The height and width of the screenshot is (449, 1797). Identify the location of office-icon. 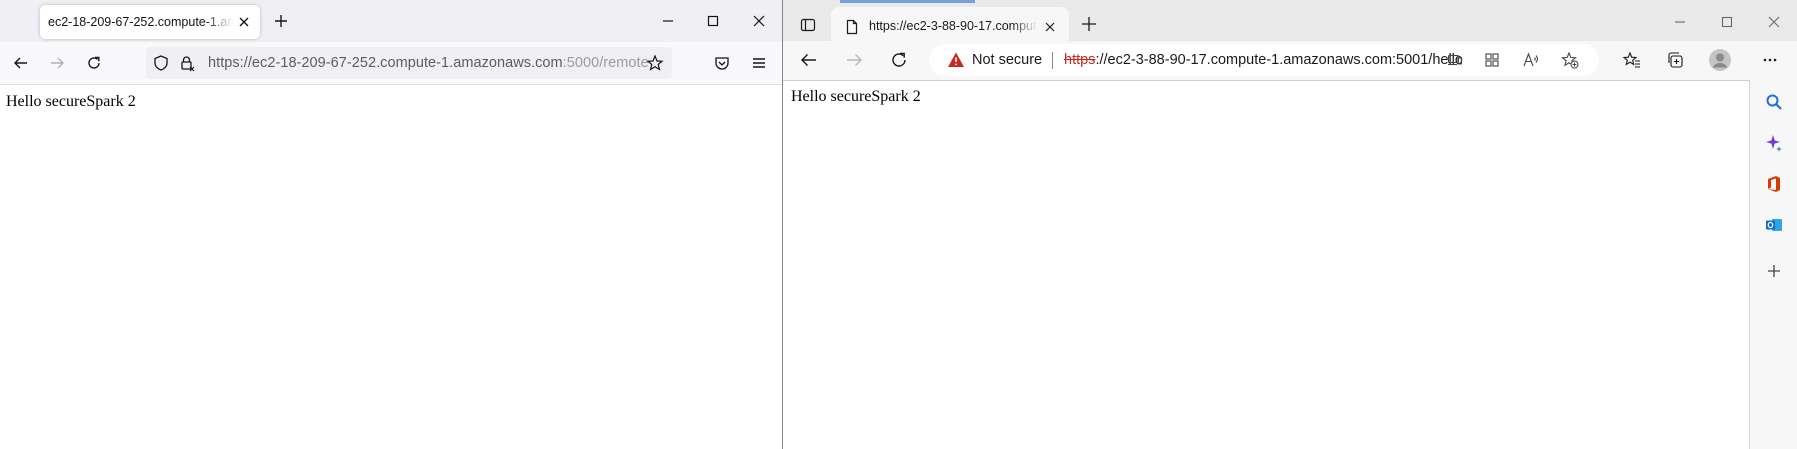
(1774, 184).